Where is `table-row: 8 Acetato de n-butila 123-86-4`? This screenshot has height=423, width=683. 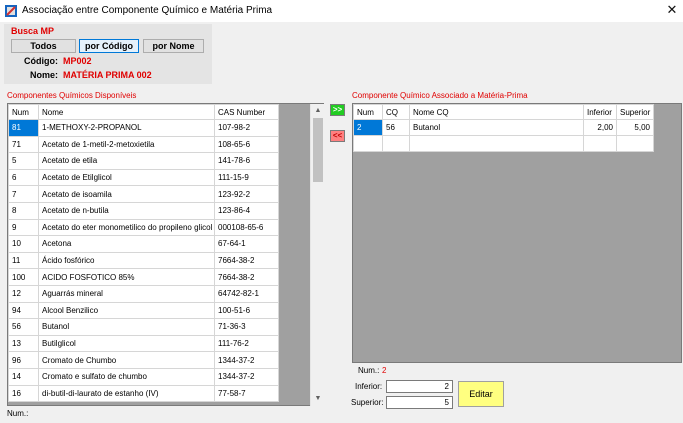
table-row: 8 Acetato de n-butila 123-86-4 is located at coordinates (143, 210).